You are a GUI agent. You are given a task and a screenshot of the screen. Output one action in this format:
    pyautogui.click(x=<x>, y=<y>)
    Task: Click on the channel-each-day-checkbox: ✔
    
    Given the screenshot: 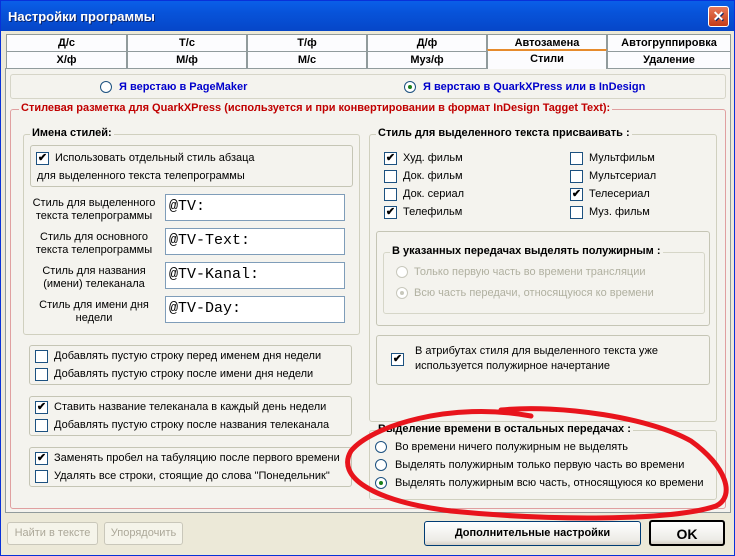 What is the action you would take?
    pyautogui.click(x=41, y=407)
    